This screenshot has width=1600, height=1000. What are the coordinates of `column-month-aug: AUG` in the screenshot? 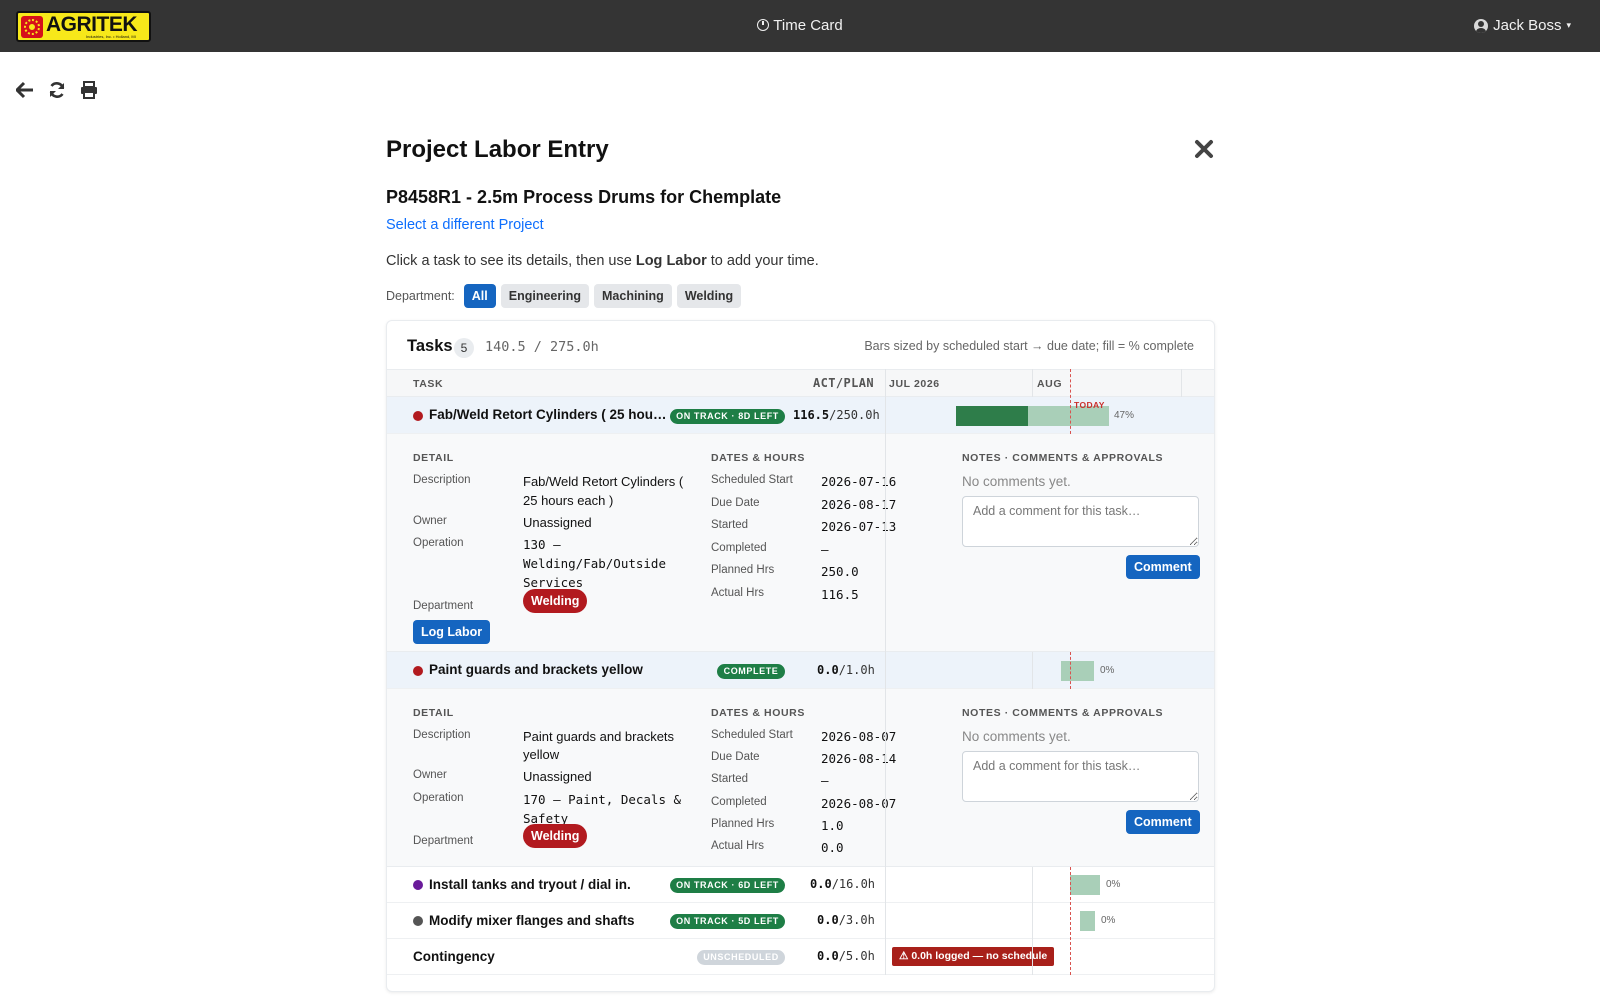 It's located at (1050, 384).